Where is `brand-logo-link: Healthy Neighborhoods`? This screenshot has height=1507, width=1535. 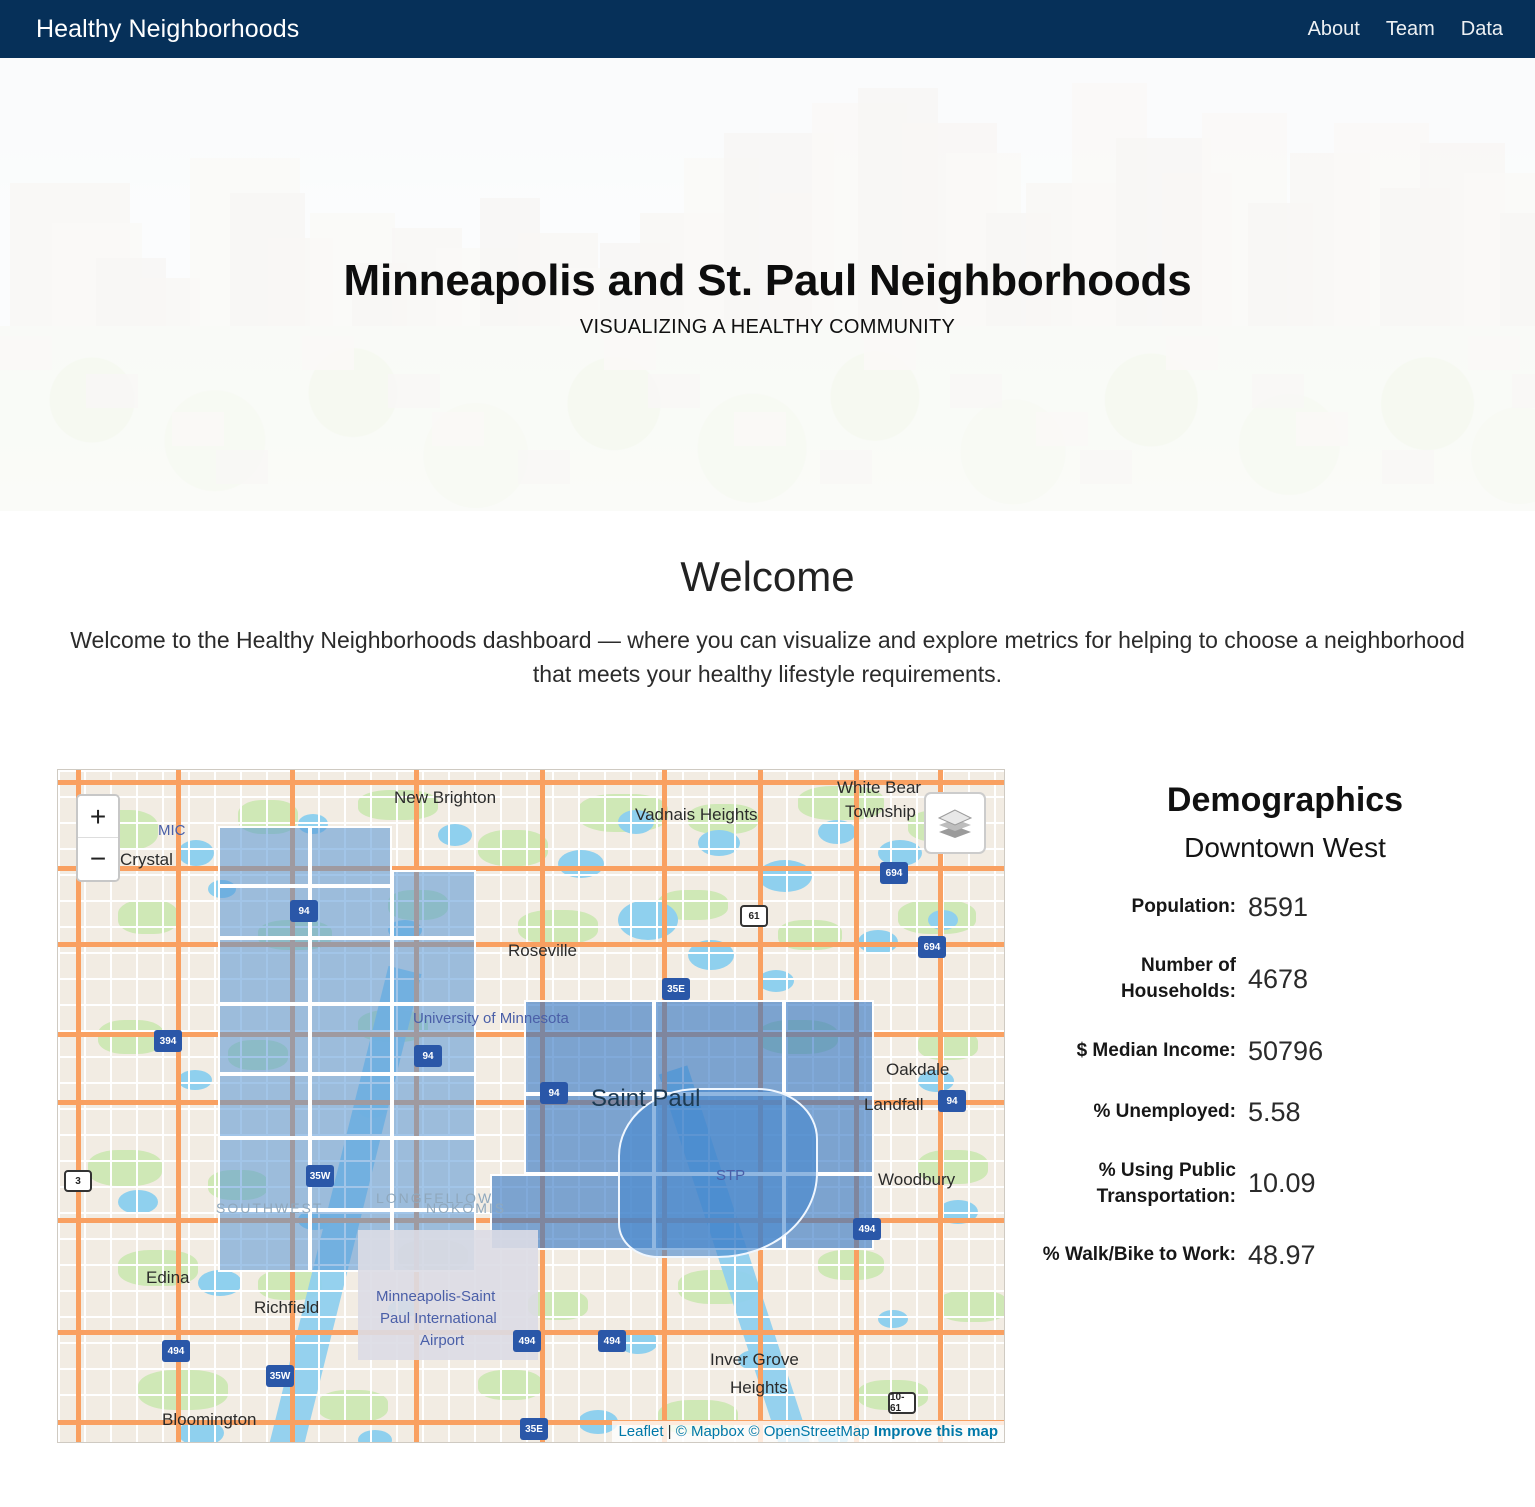 brand-logo-link: Healthy Neighborhoods is located at coordinates (167, 29).